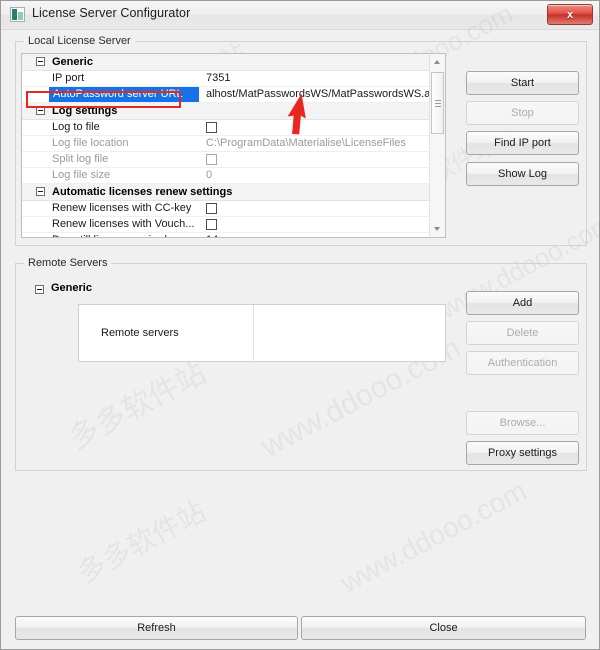 This screenshot has height=650, width=600. Describe the element at coordinates (79, 41) in the screenshot. I see `local-license-server-legend: Local License Server` at that location.